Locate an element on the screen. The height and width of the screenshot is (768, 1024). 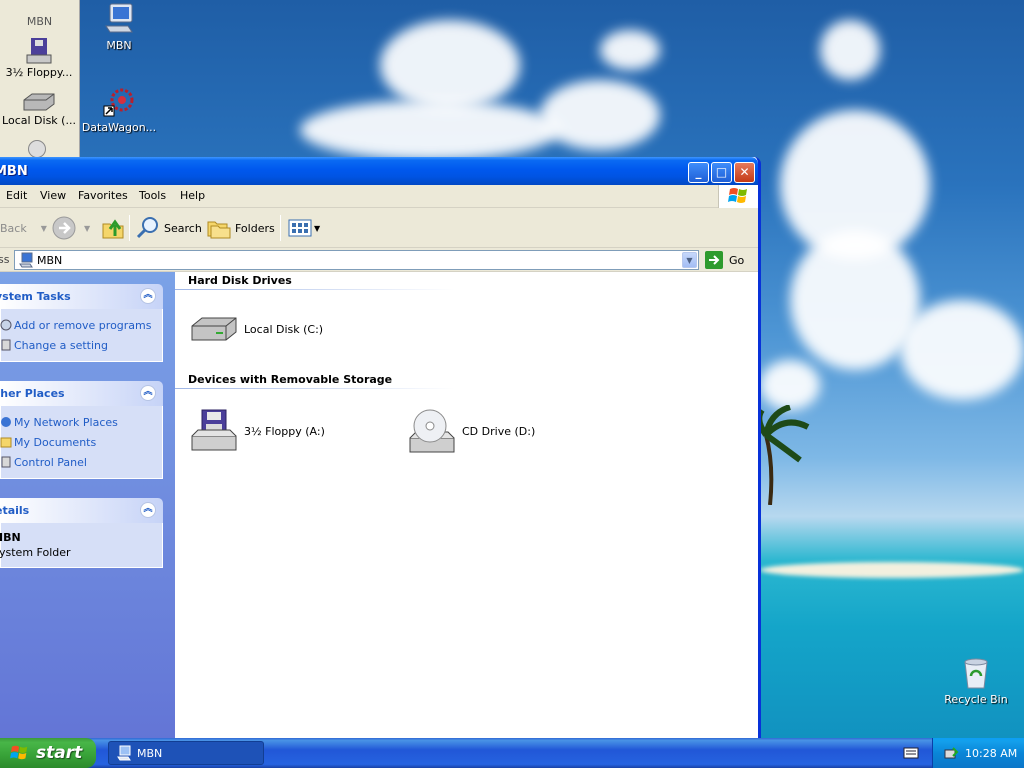
back-label: Back is located at coordinates (13, 228).